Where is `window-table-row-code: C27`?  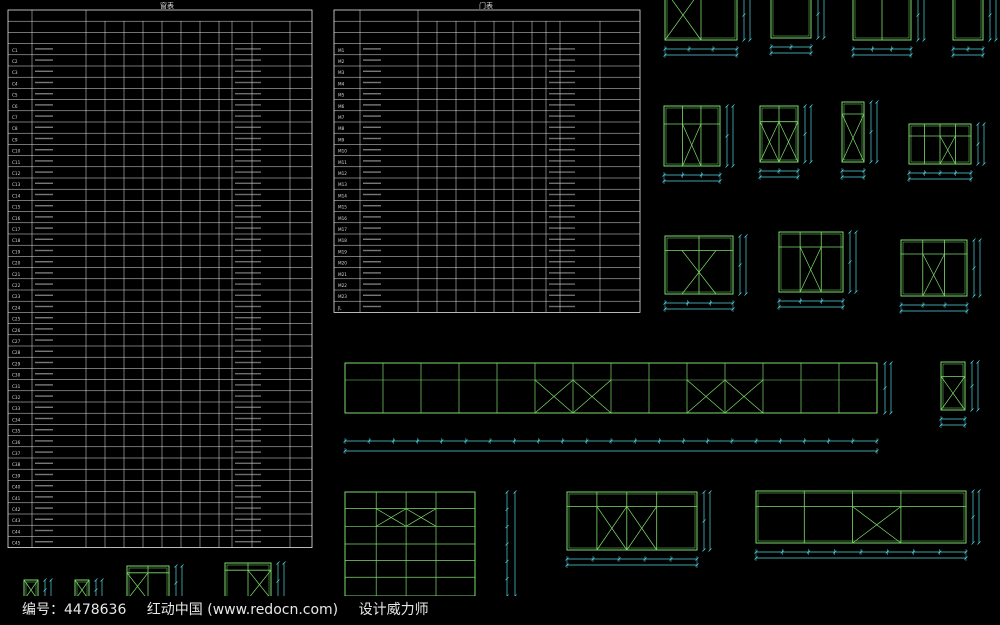 window-table-row-code: C27 is located at coordinates (16, 341).